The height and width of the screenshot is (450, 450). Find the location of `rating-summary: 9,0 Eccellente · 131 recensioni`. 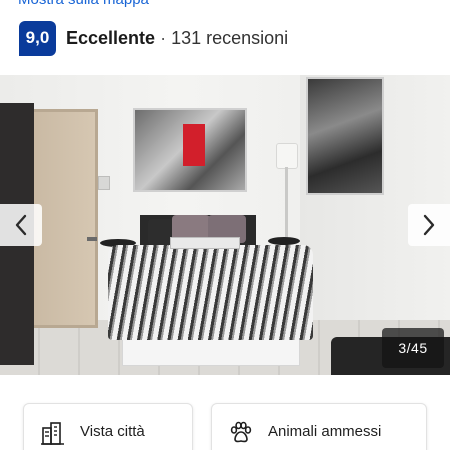

rating-summary: 9,0 Eccellente · 131 recensioni is located at coordinates (153, 38).